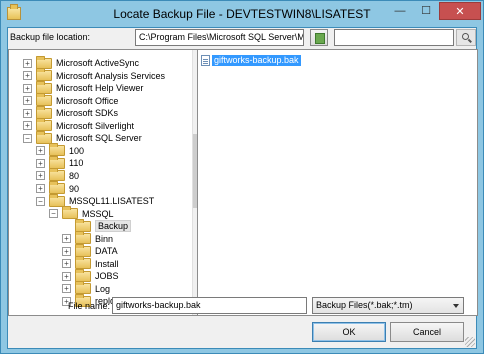 This screenshot has width=484, height=354. Describe the element at coordinates (50, 37) in the screenshot. I see `backup-location-label: Backup file location:` at that location.